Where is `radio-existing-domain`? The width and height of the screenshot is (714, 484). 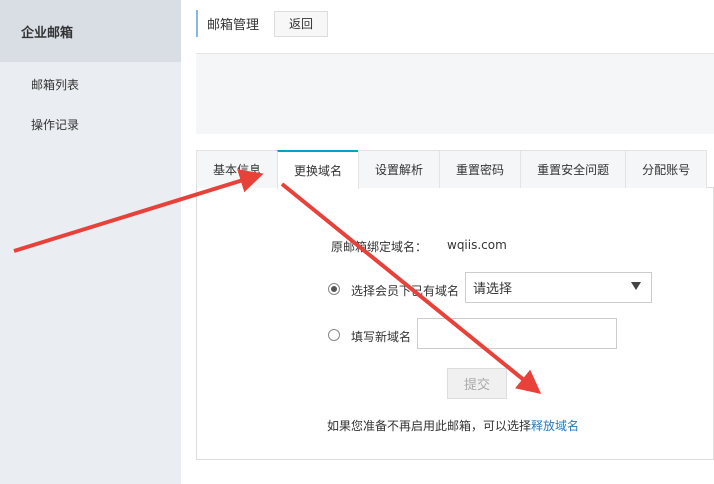
radio-existing-domain is located at coordinates (334, 289).